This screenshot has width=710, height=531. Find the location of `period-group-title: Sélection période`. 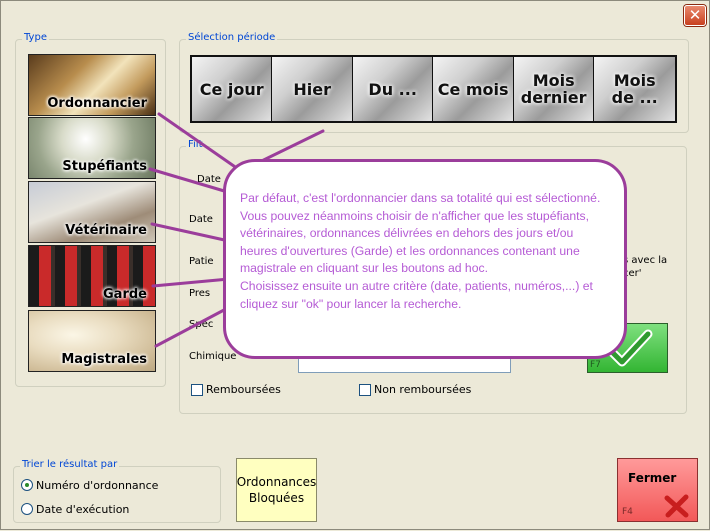

period-group-title: Sélection période is located at coordinates (232, 37).